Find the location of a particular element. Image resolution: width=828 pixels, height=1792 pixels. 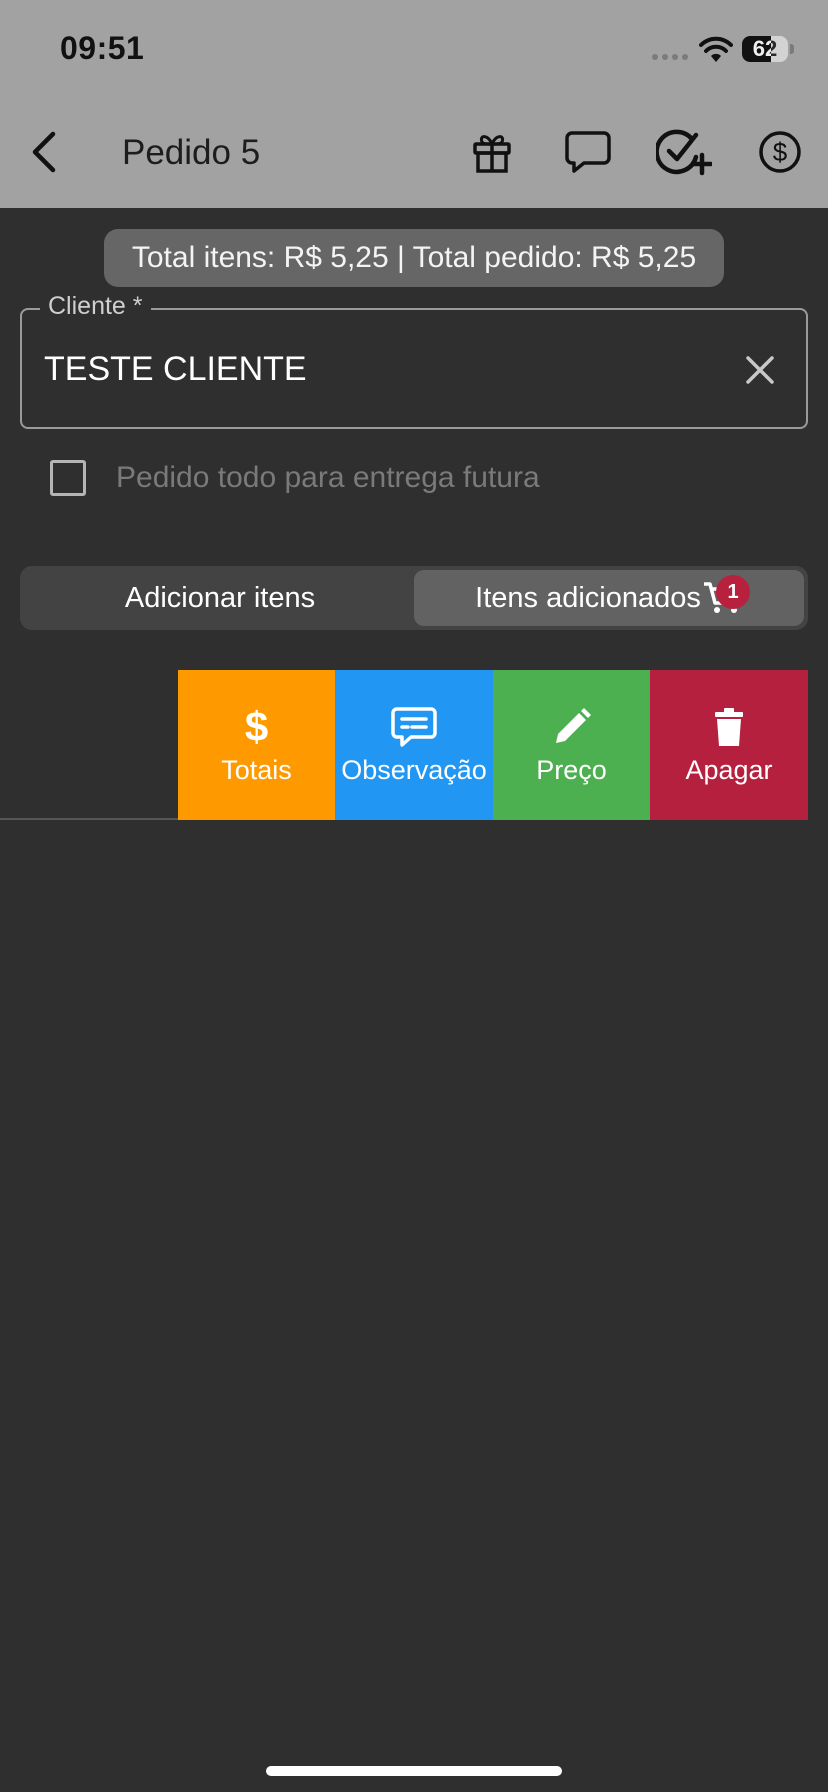

gift-button is located at coordinates (492, 152).